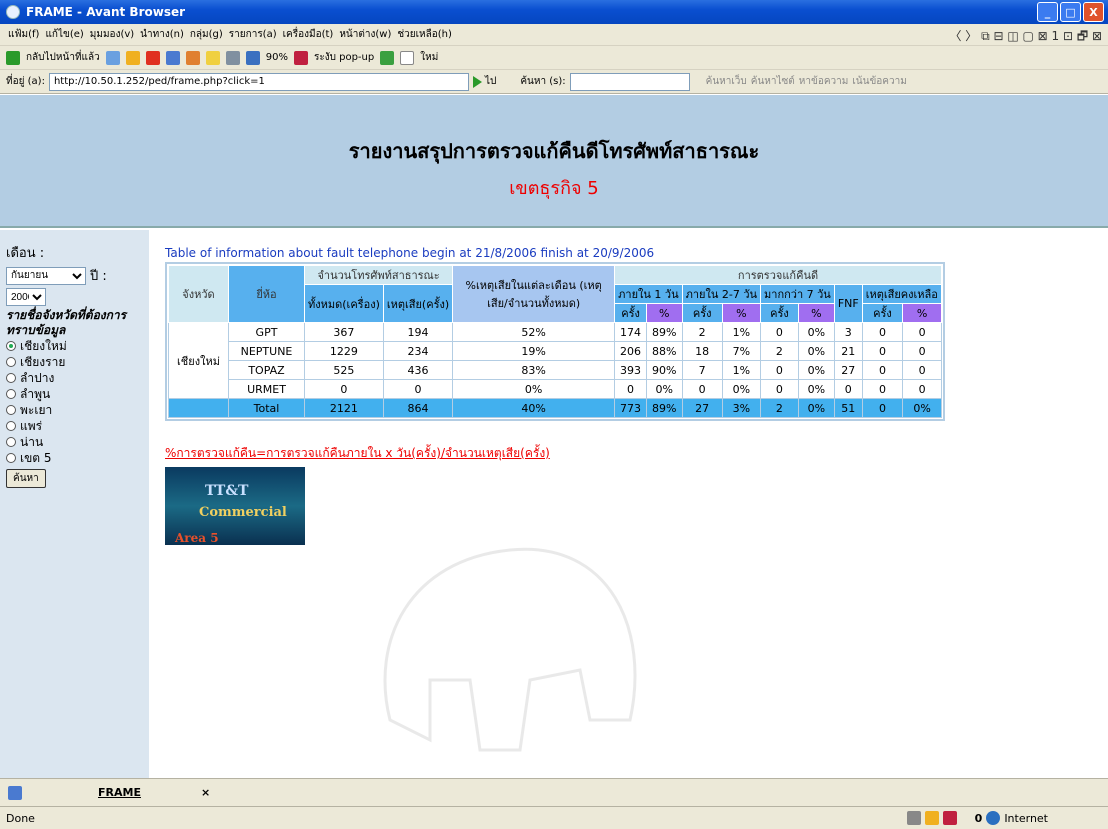 The image size is (1108, 829). I want to click on col-province: จังหวัด, so click(198, 294).